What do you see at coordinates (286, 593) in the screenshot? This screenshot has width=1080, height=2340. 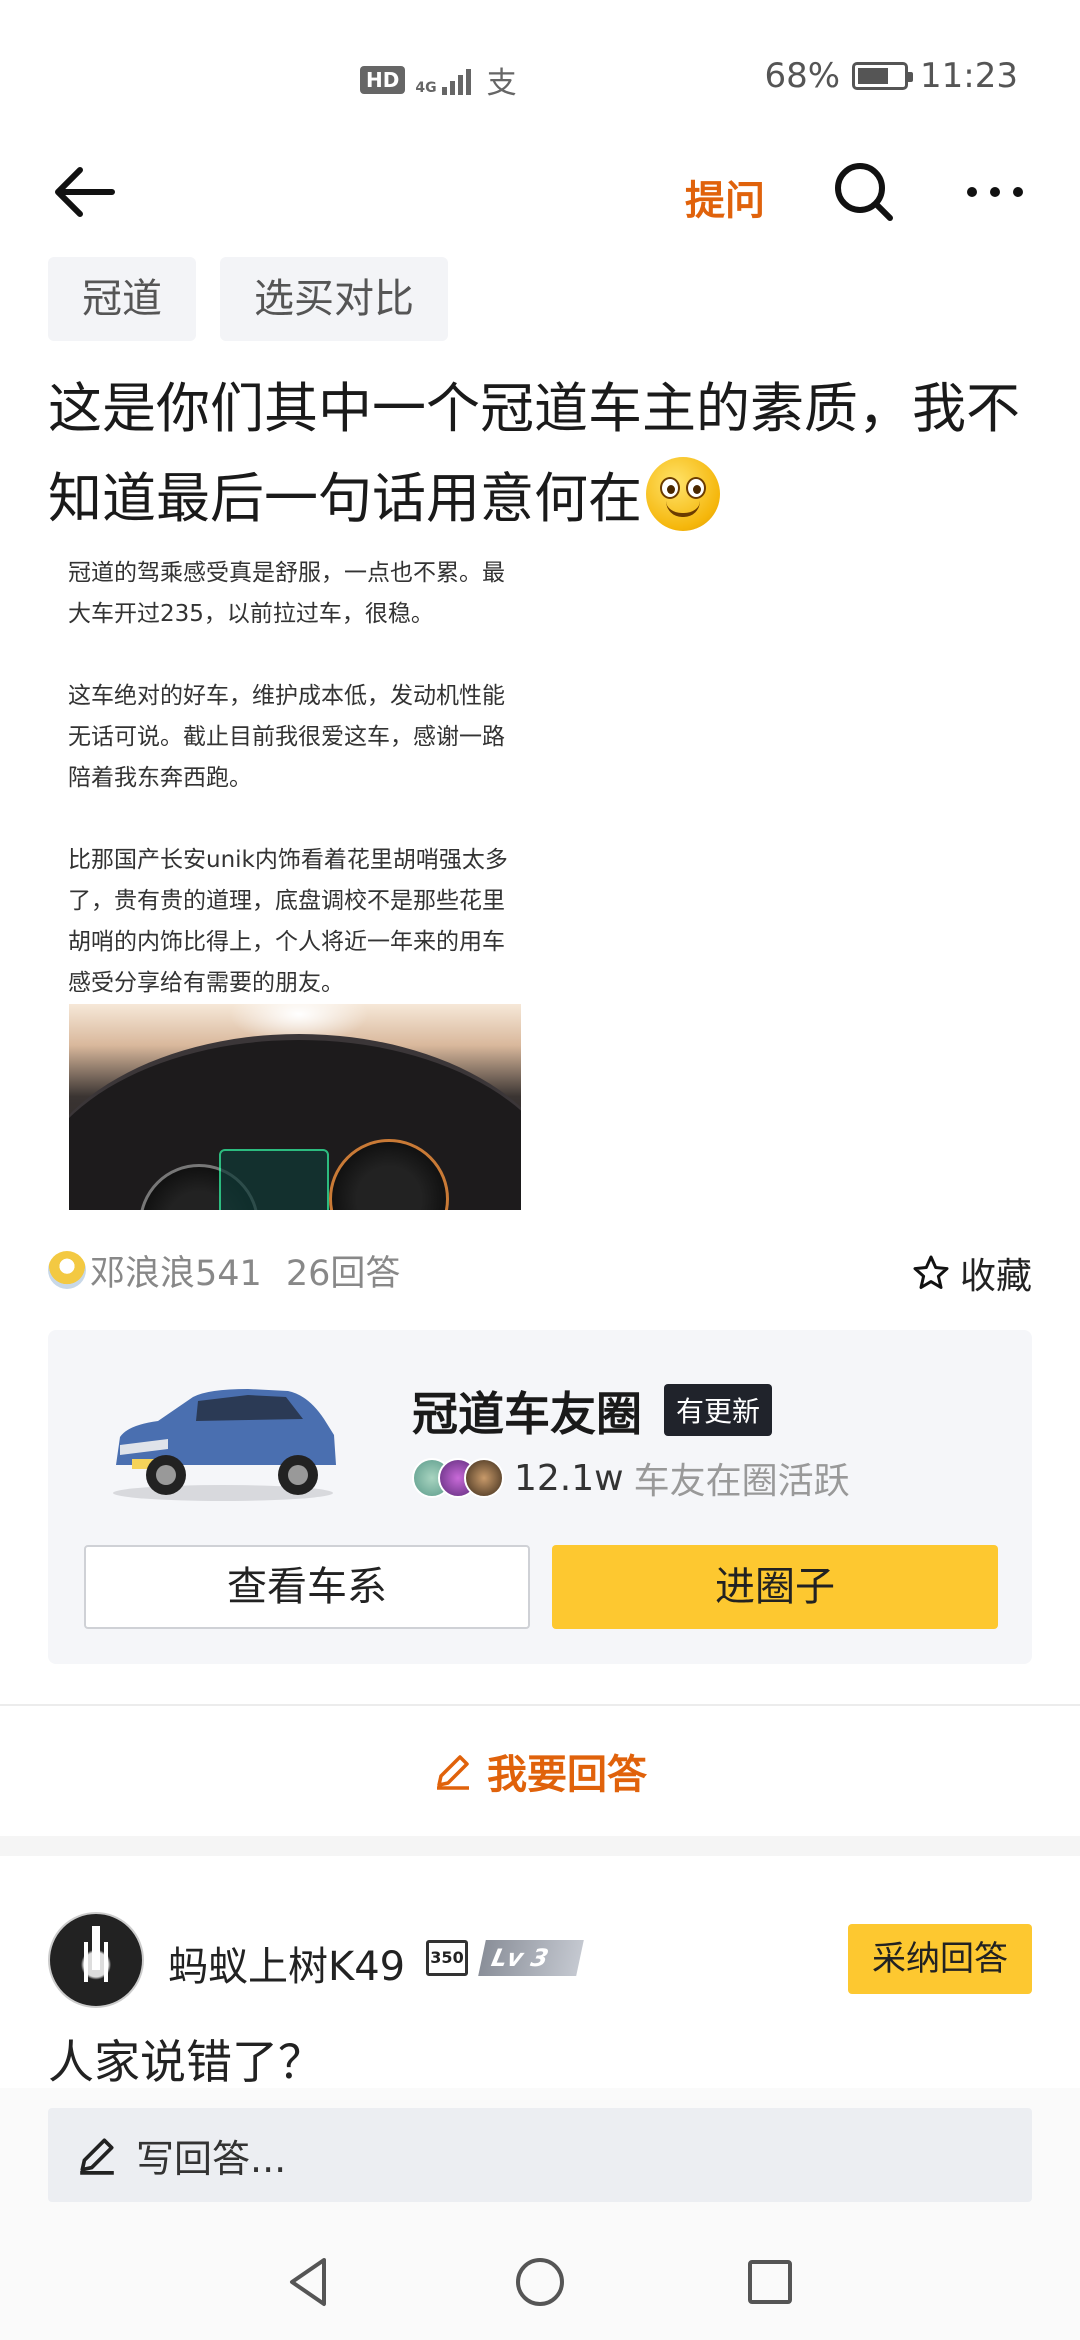 I see `image-paragraph: 冠道的驾乘感受真是舒服，一点也不累。最大车开过235，以前拉过车，很稳。` at bounding box center [286, 593].